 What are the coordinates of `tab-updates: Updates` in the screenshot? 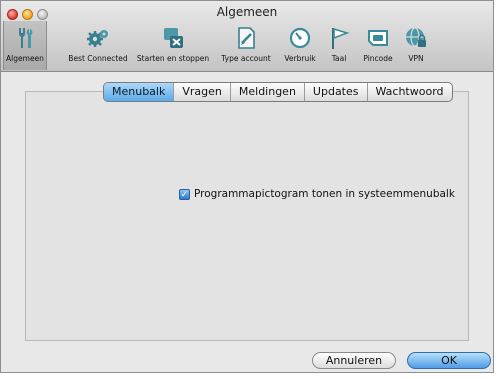 It's located at (335, 92).